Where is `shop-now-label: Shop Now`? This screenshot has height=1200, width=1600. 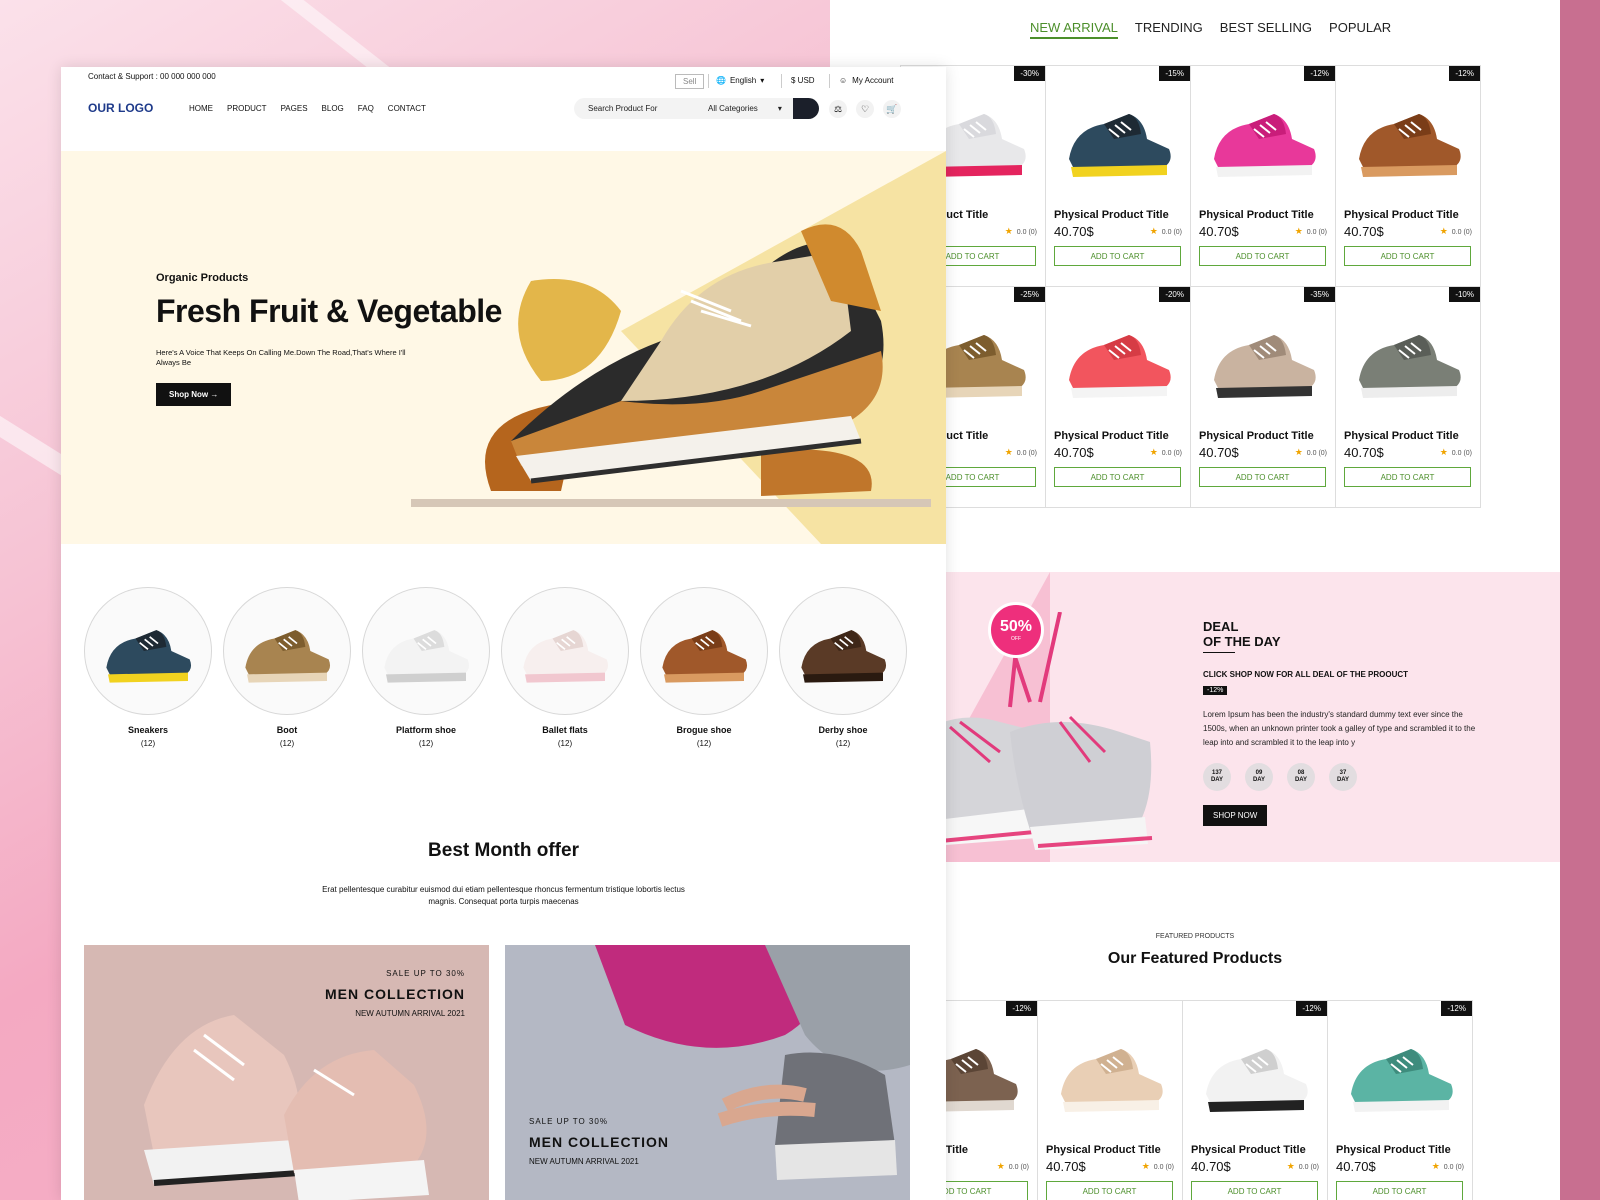
shop-now-label: Shop Now is located at coordinates (189, 394).